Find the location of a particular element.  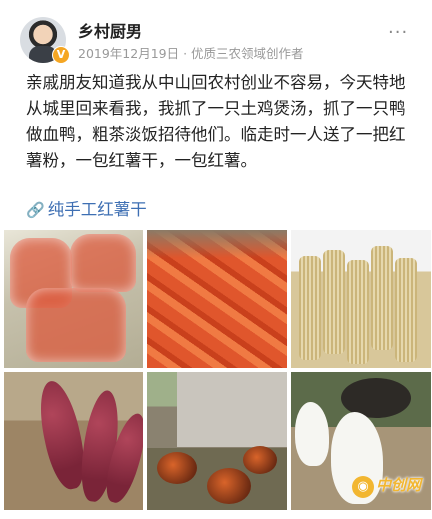

watermark-logo: ◉ 中创网 is located at coordinates (386, 486).